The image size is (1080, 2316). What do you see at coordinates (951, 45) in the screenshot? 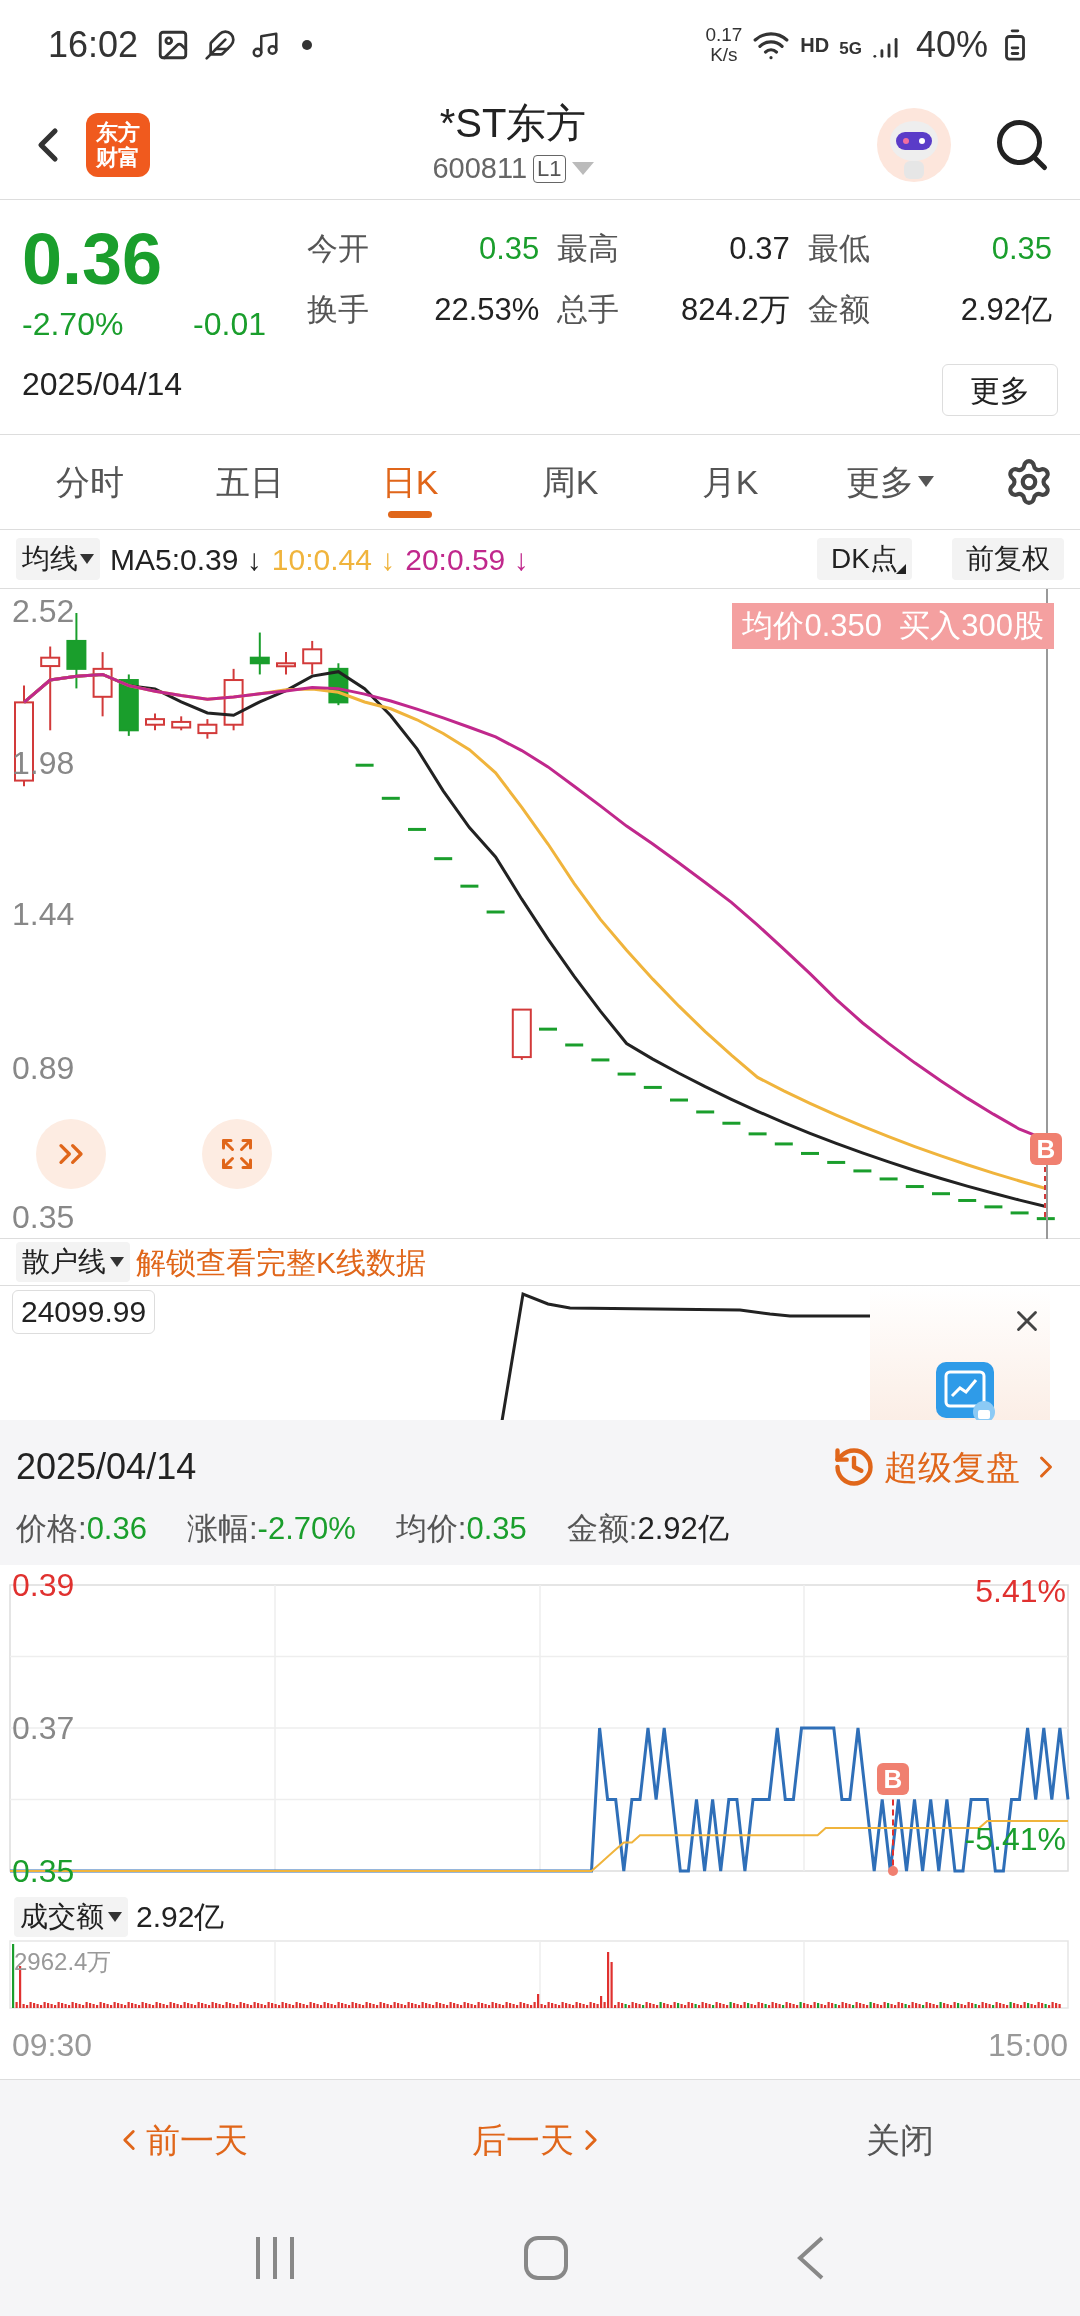
I see `battery-percent: 40%` at bounding box center [951, 45].